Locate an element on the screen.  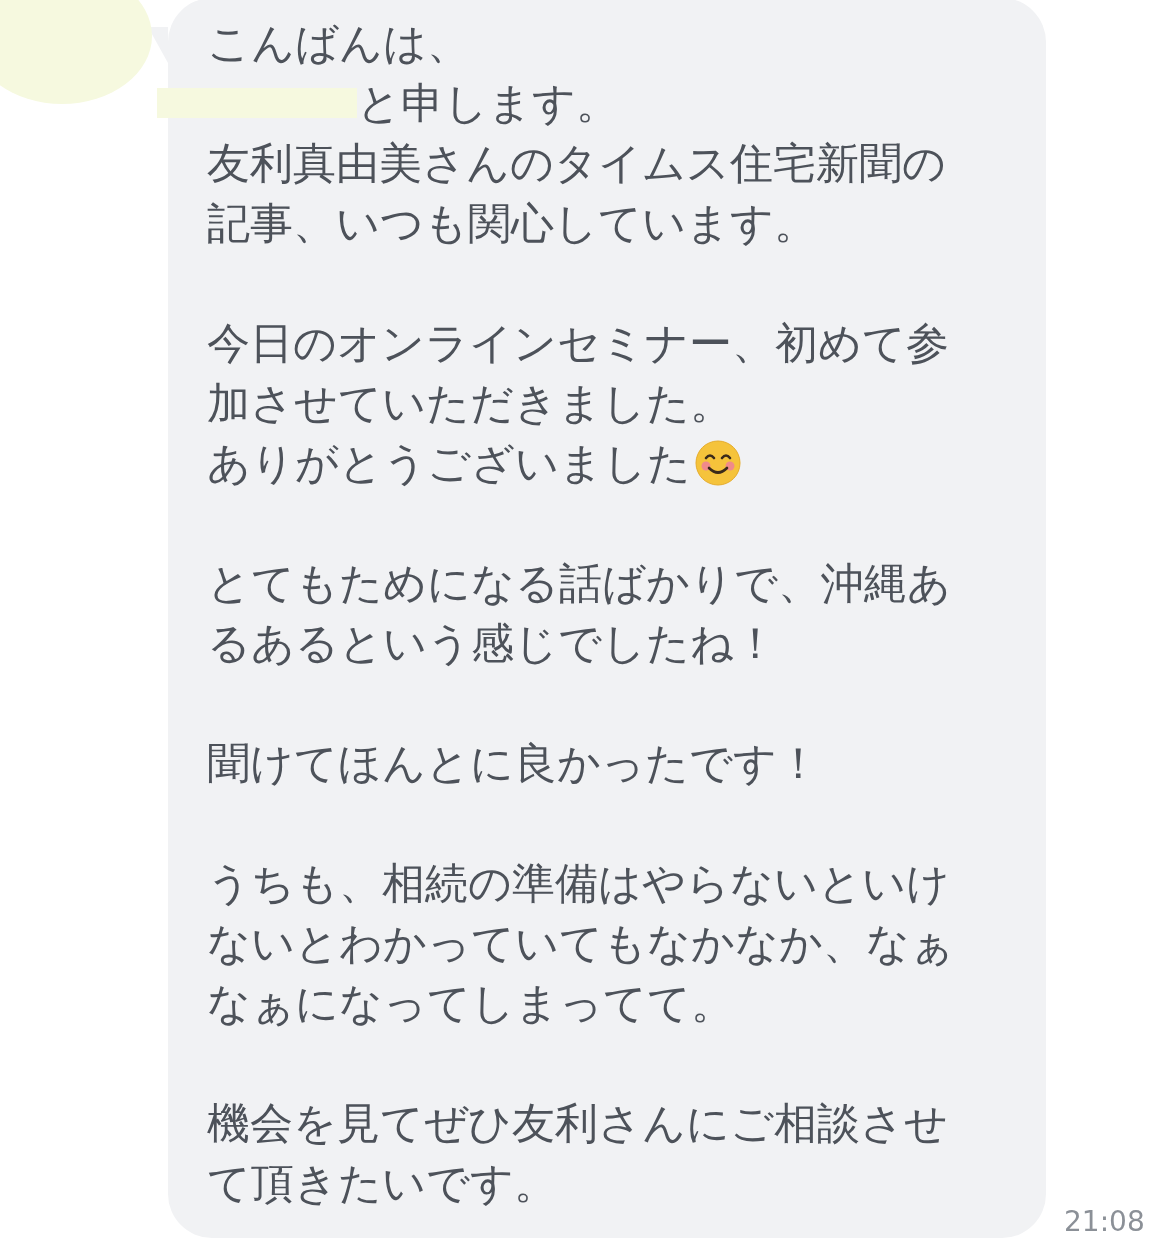
message-text: ありがとうございました is located at coordinates (449, 463).